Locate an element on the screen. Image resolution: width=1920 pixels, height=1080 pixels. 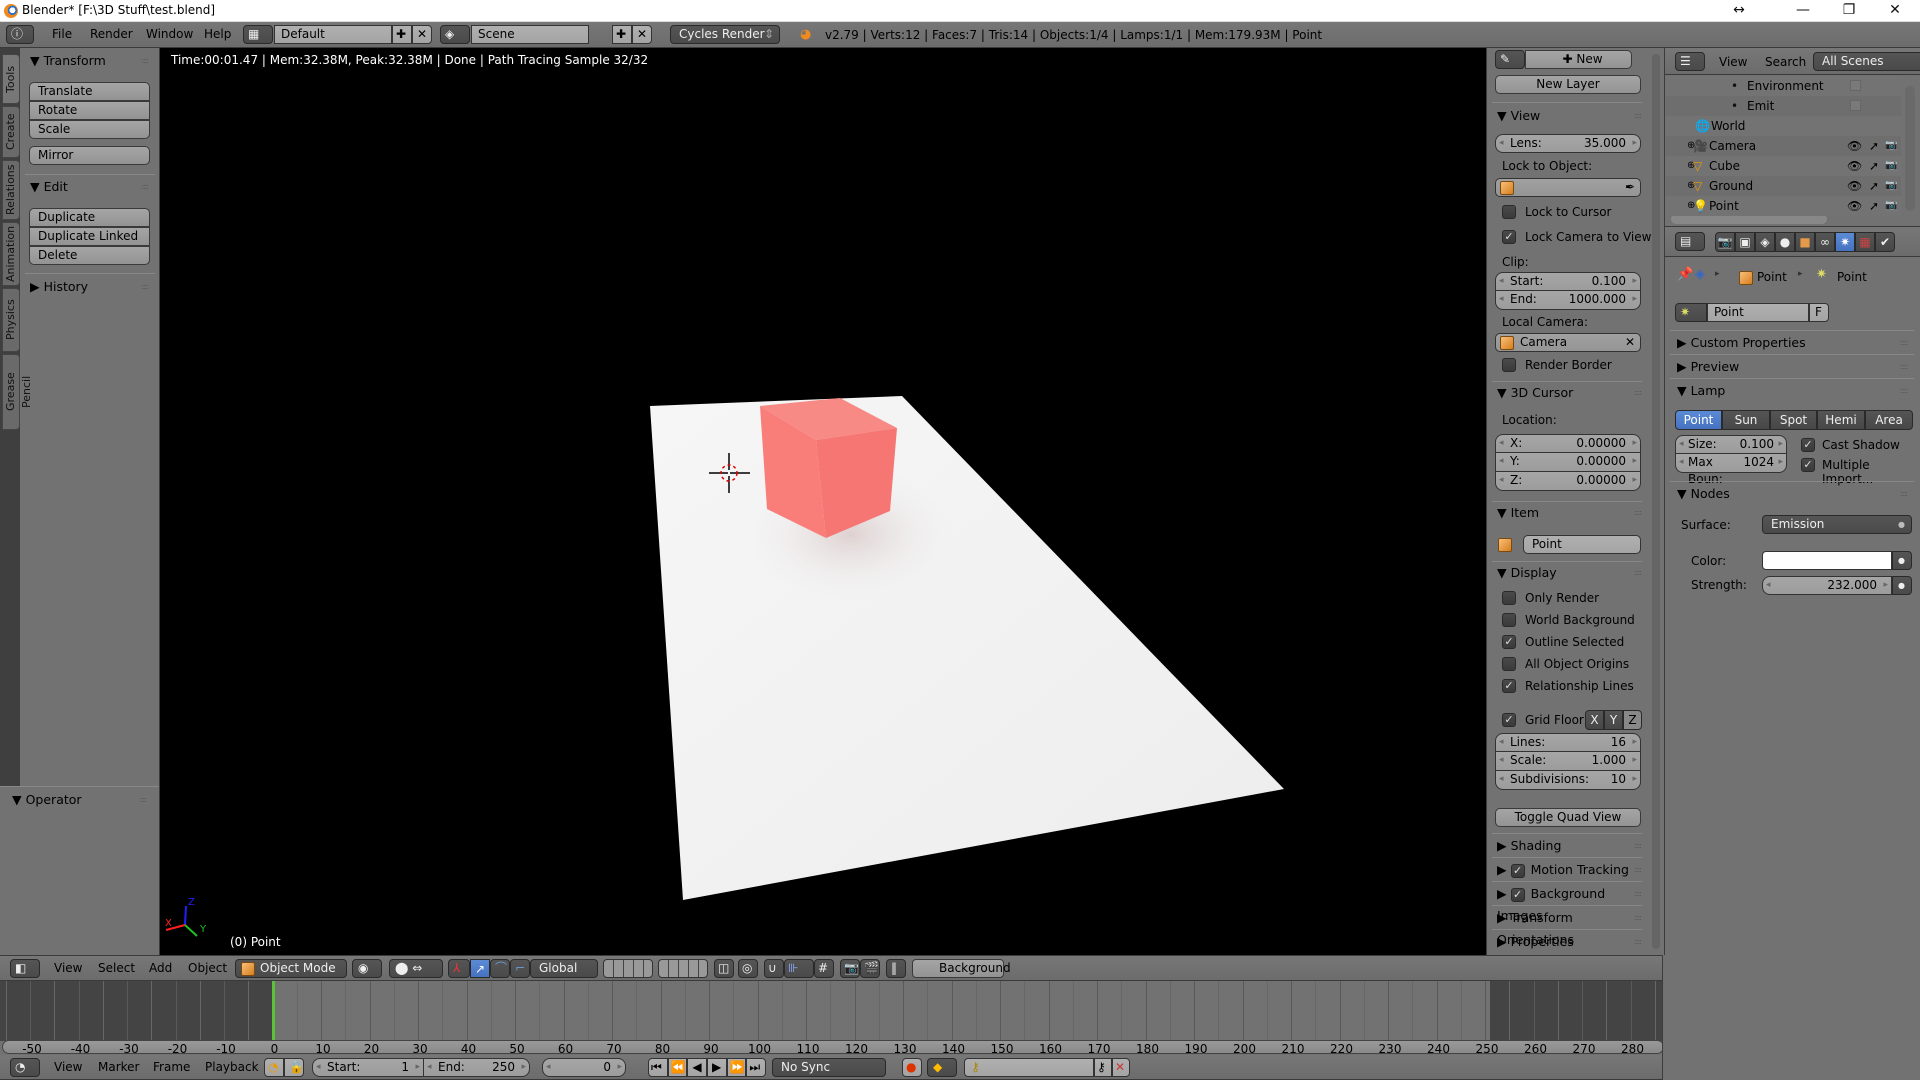
translate-manipulator-icon: ↗ is located at coordinates (480, 968).